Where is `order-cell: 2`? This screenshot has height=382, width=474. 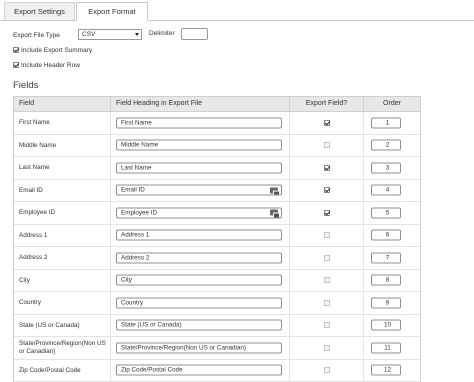
order-cell: 2 is located at coordinates (392, 146).